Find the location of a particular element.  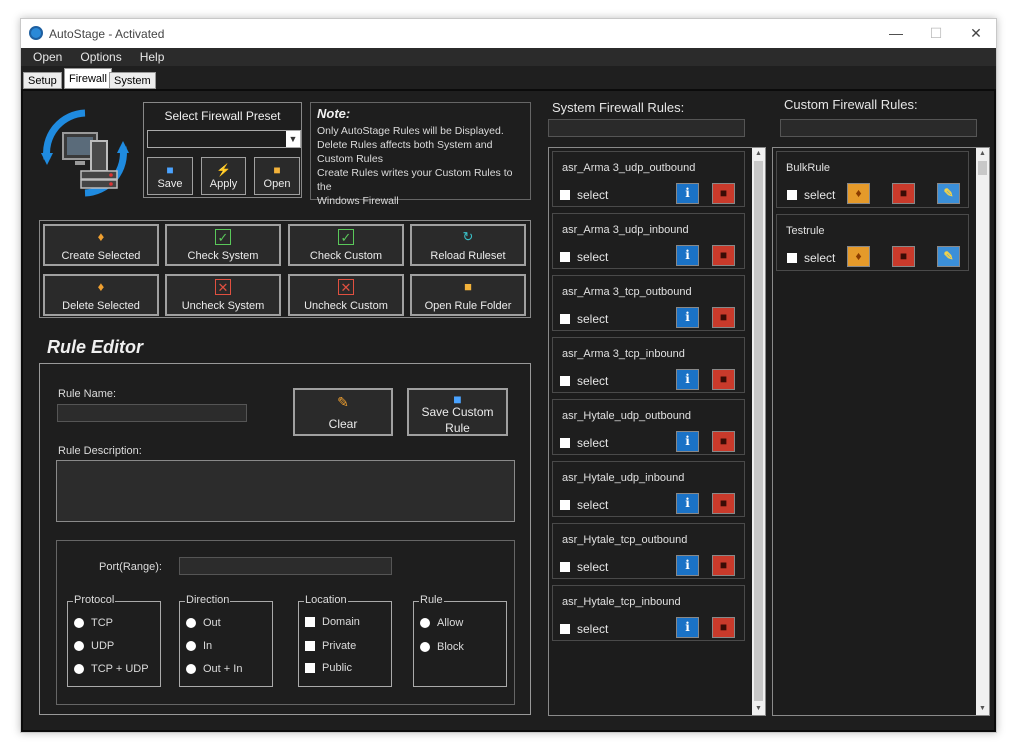

location-public-checkbox: Public is located at coordinates (328, 668).